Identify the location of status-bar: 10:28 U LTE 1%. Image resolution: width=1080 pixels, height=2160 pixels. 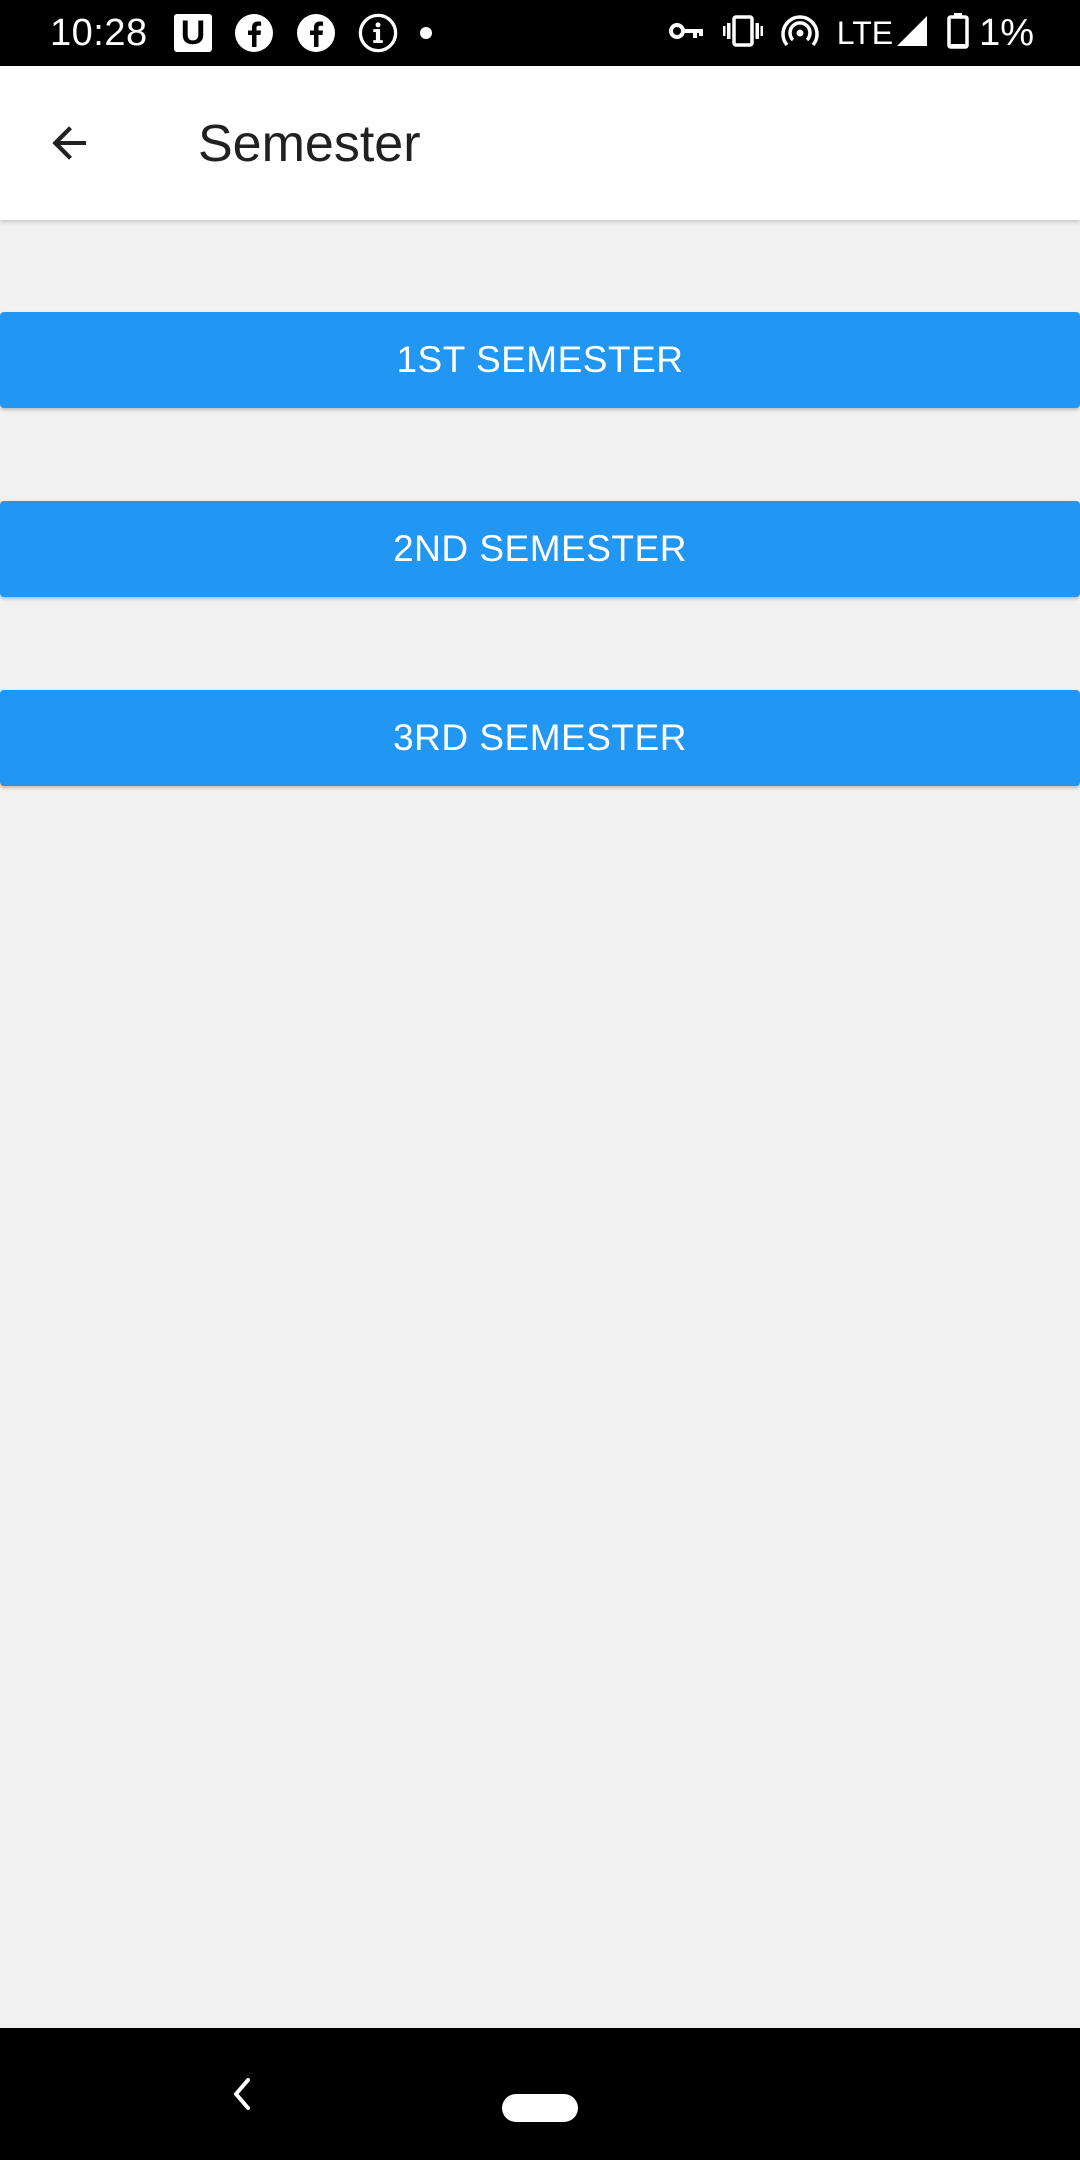
(540, 33).